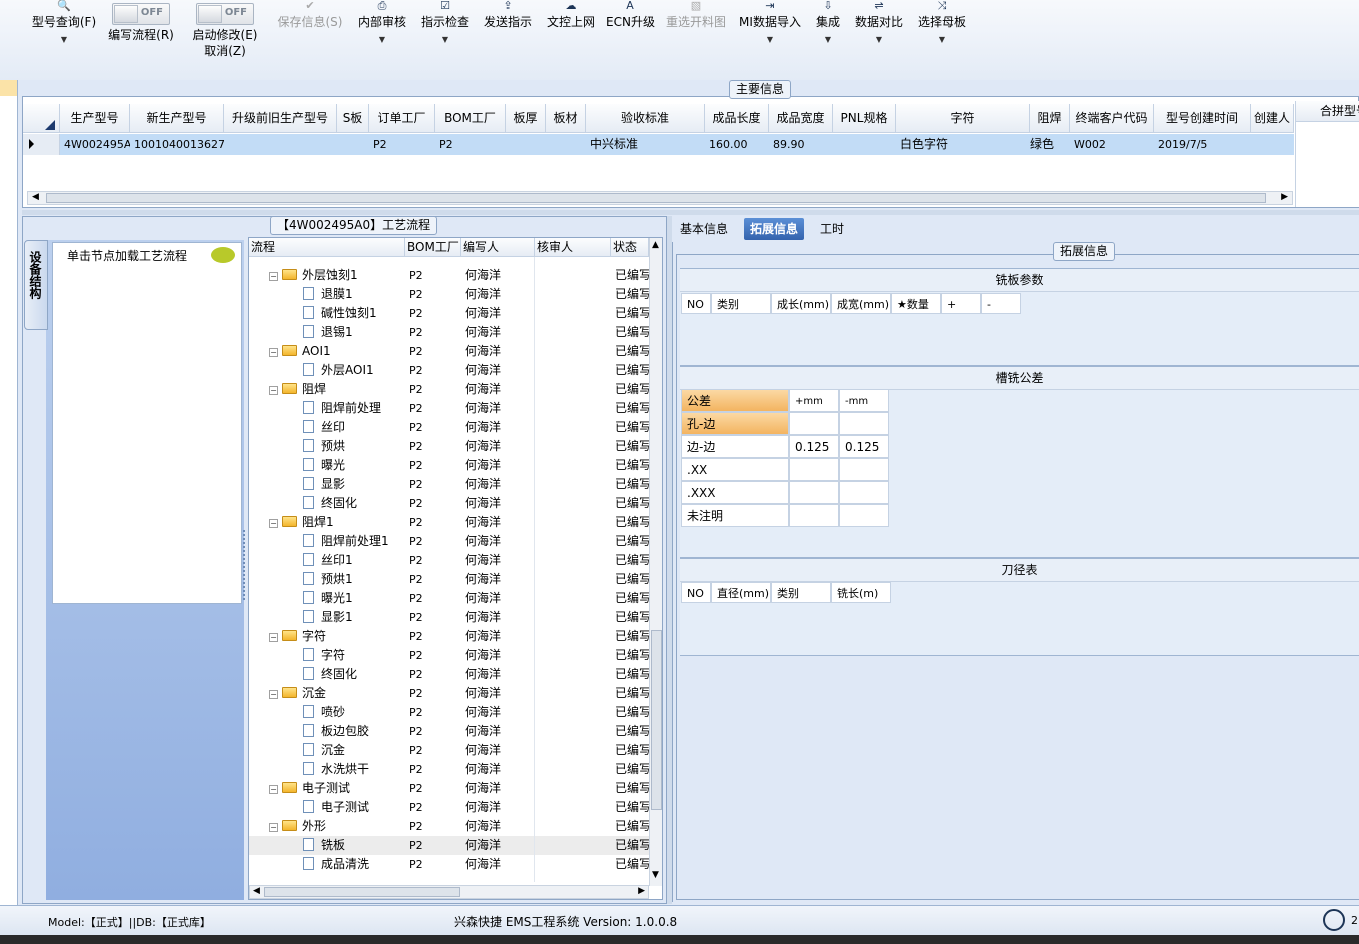  What do you see at coordinates (961, 303) in the screenshot?
I see `add-row-button: +` at bounding box center [961, 303].